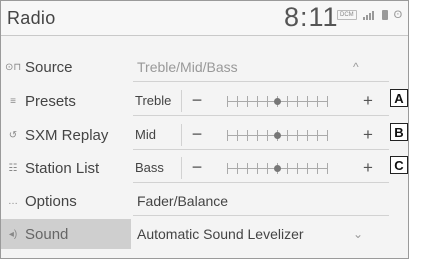 This screenshot has height=260, width=423. I want to click on mid-label: Mid, so click(145, 134).